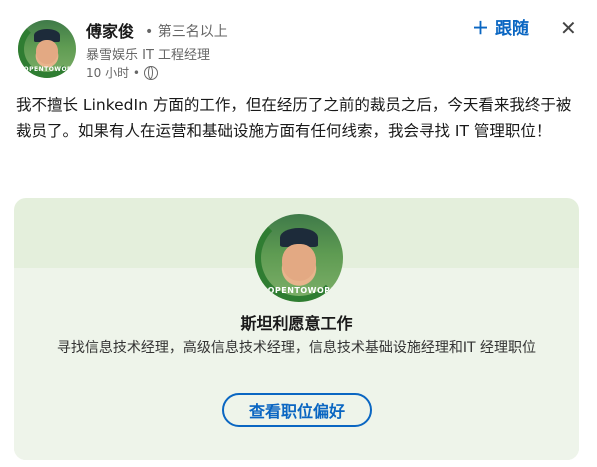 The image size is (597, 467). What do you see at coordinates (113, 73) in the screenshot?
I see `post-time: 10 小时 •` at bounding box center [113, 73].